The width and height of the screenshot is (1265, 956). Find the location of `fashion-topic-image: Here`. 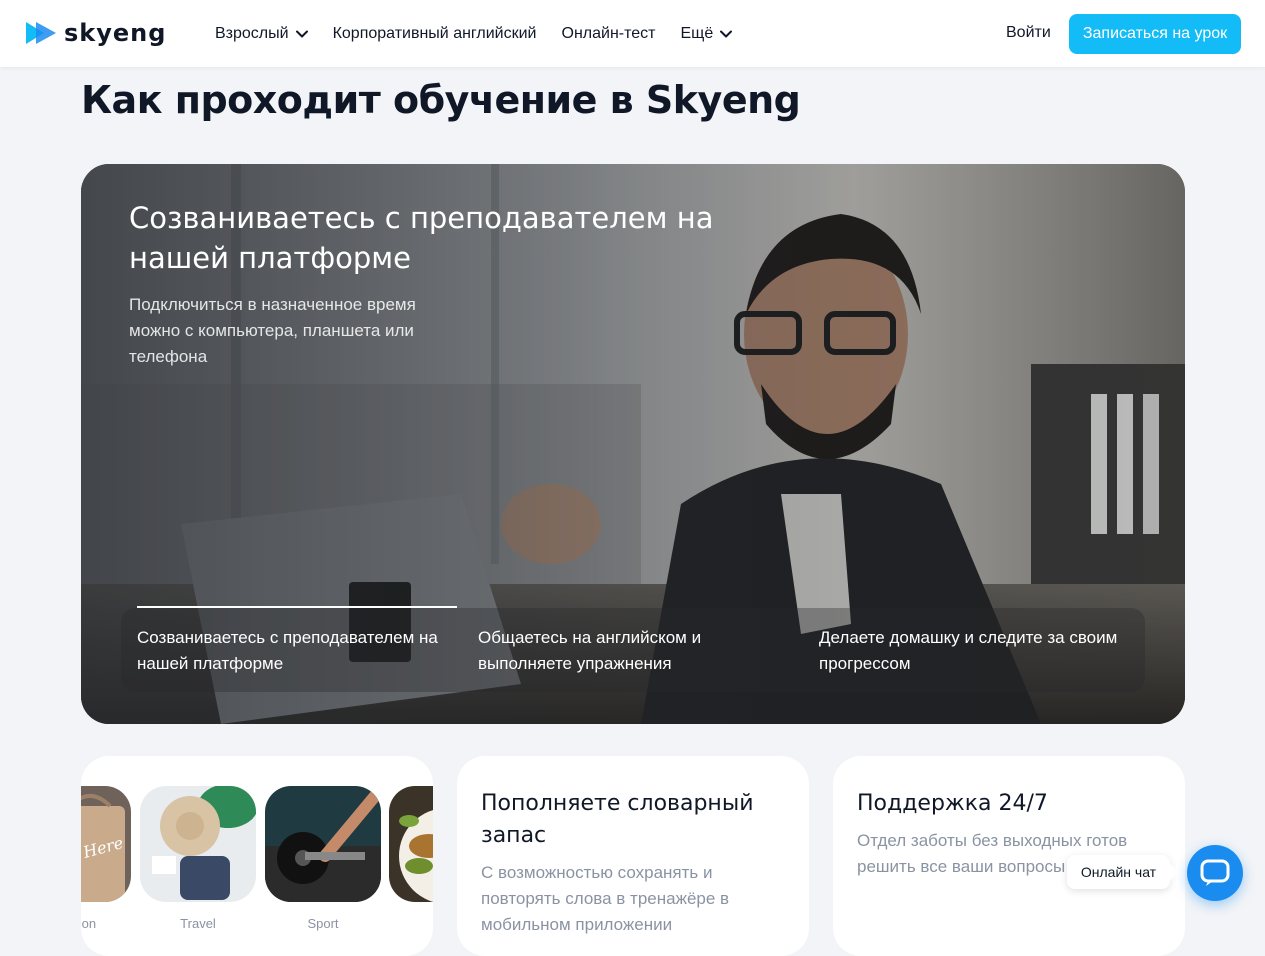

fashion-topic-image: Here is located at coordinates (106, 844).